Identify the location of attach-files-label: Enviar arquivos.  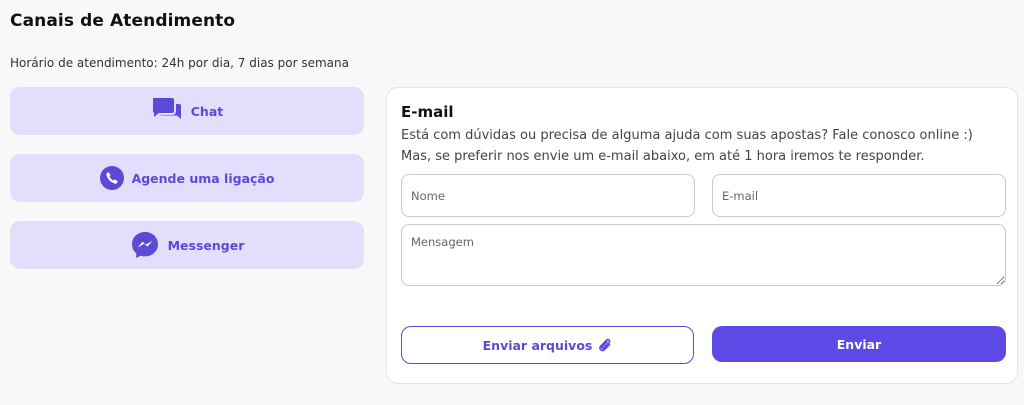
(537, 345).